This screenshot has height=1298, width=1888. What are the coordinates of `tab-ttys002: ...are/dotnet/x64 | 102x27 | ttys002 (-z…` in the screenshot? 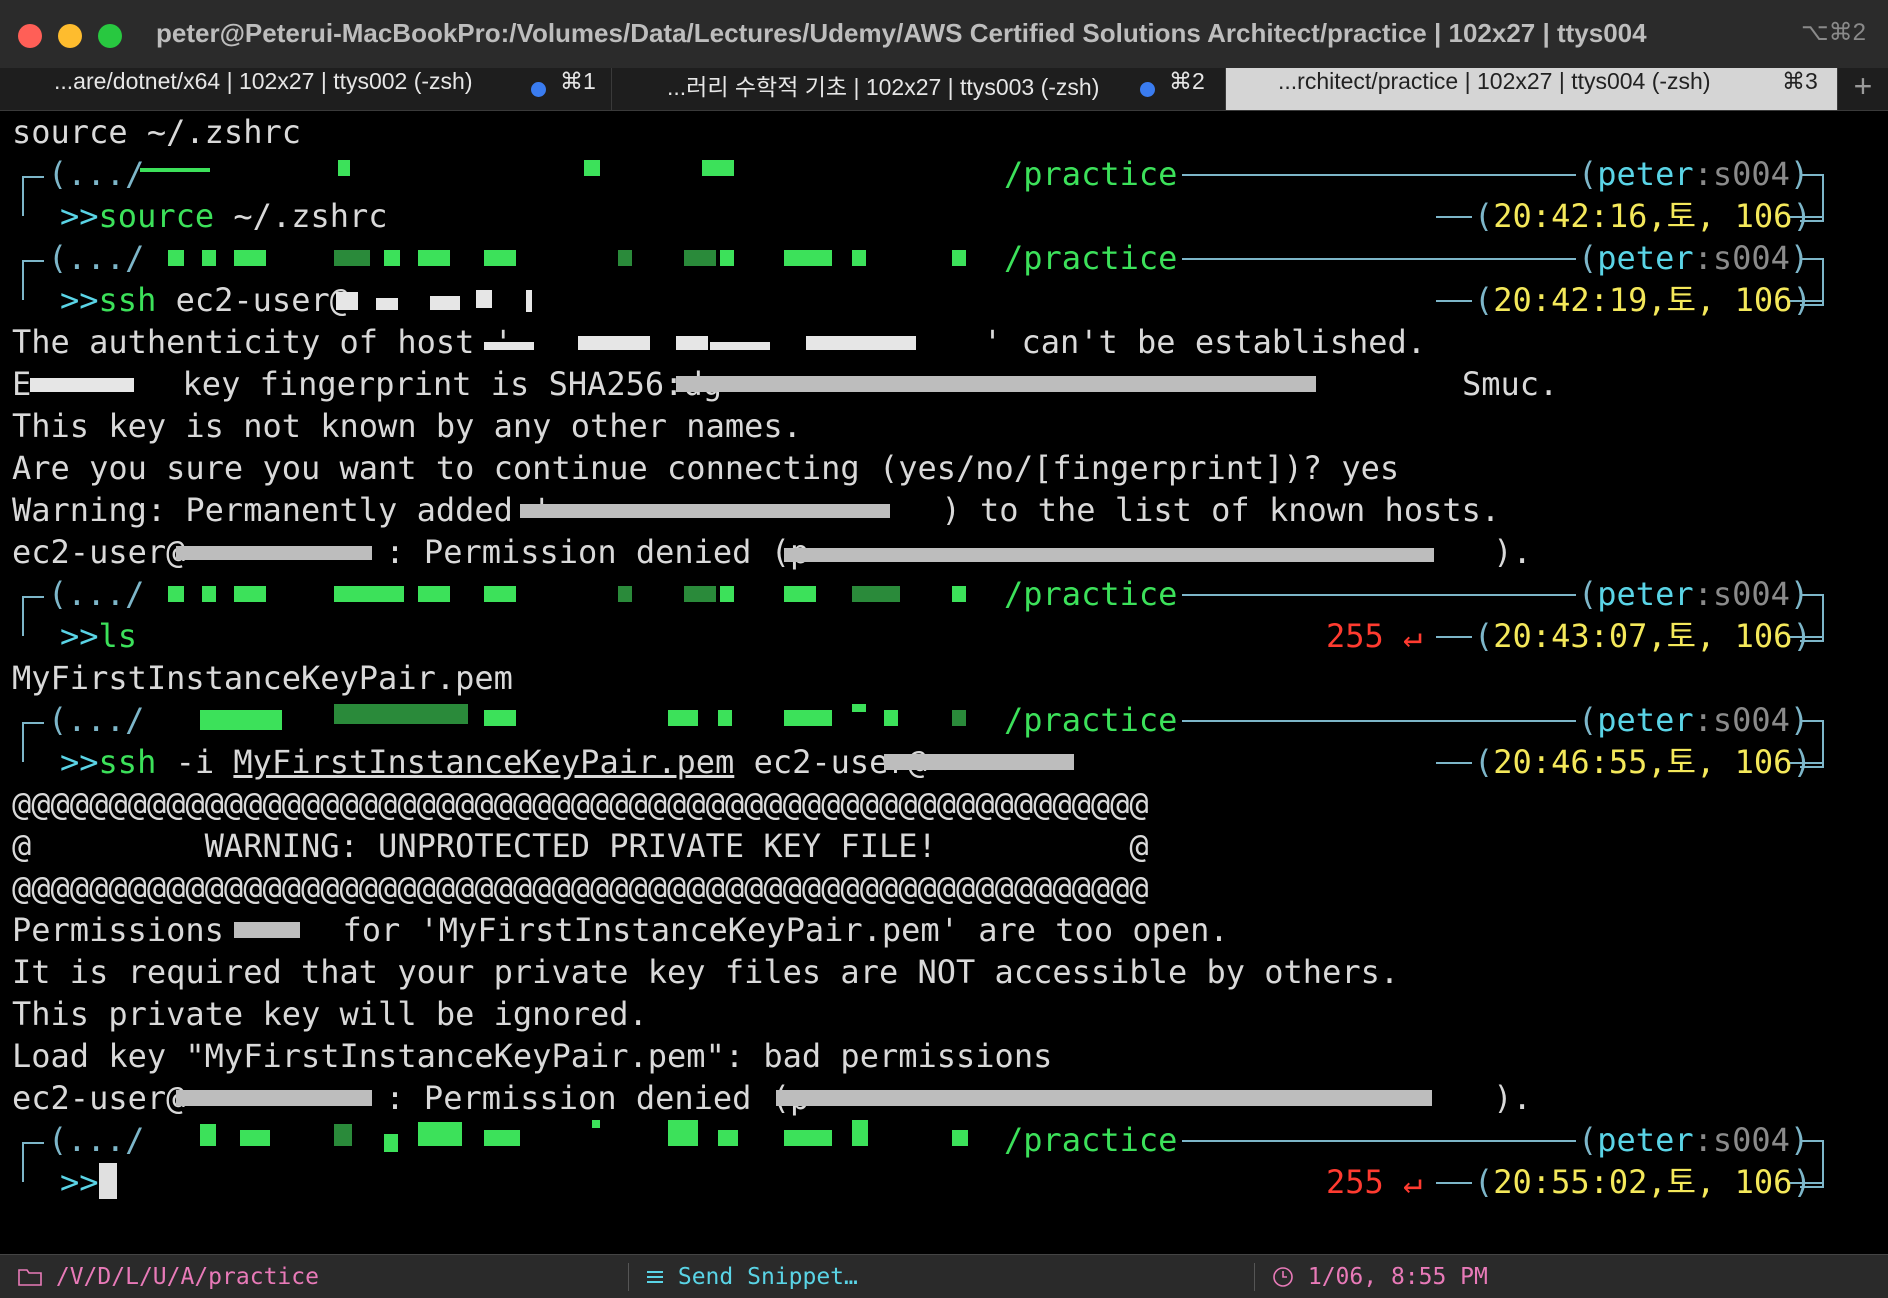 It's located at (306, 89).